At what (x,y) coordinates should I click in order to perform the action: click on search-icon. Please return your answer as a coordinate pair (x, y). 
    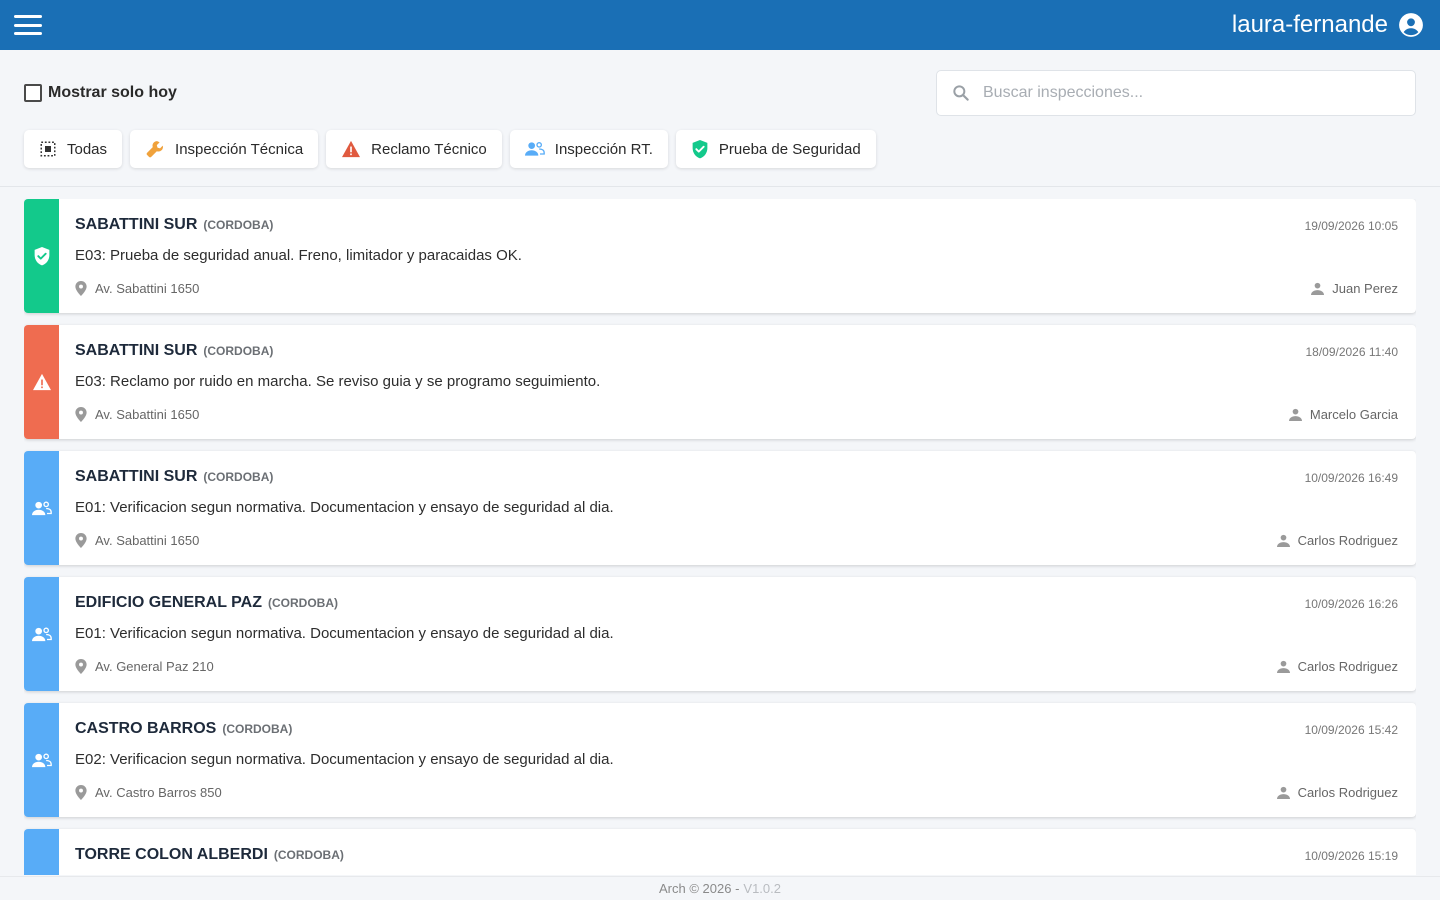
    Looking at the image, I should click on (961, 93).